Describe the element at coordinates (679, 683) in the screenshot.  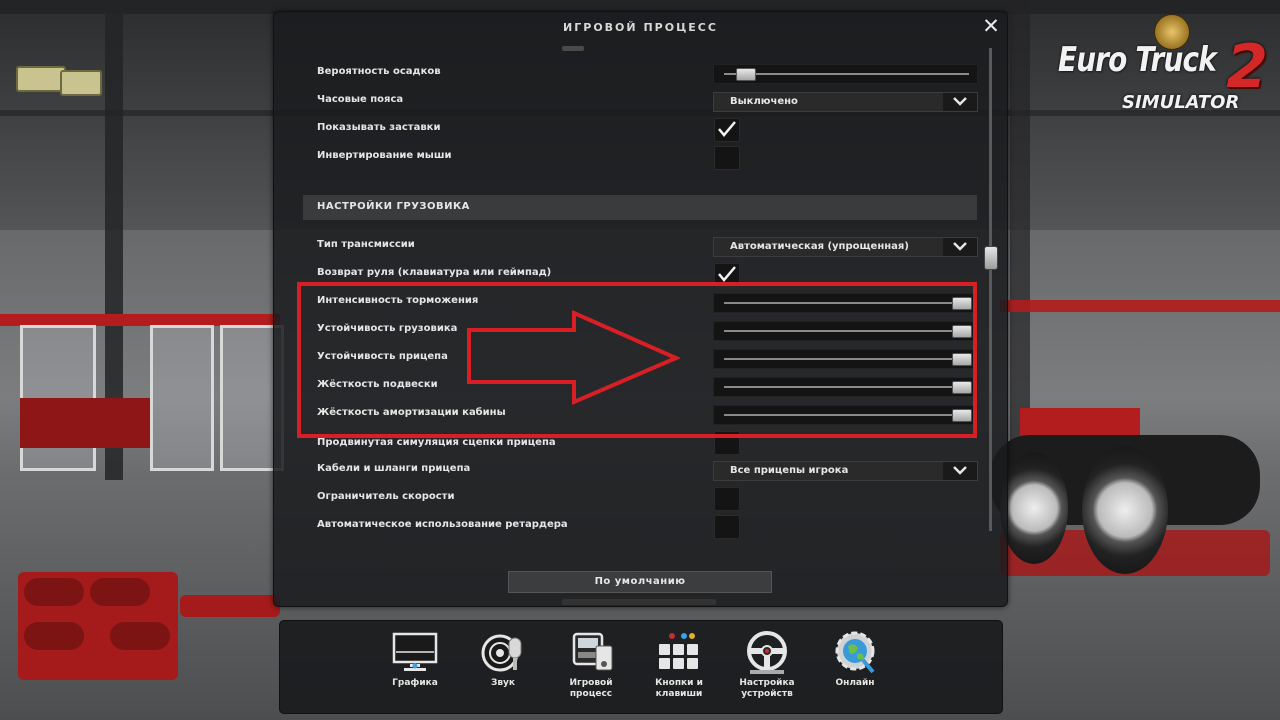
I see `tab-label-line1: Кнопки и` at that location.